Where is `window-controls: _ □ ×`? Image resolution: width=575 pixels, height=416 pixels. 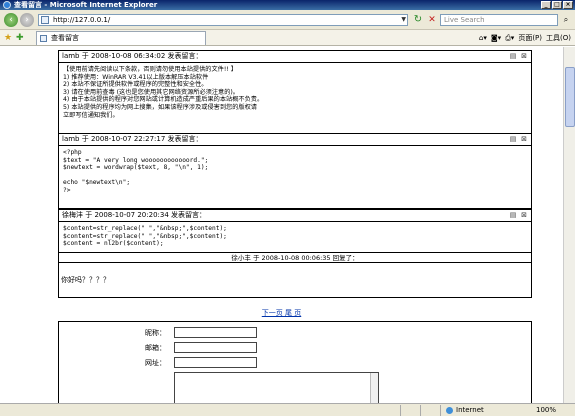
window-controls: _ □ × is located at coordinates (557, 5).